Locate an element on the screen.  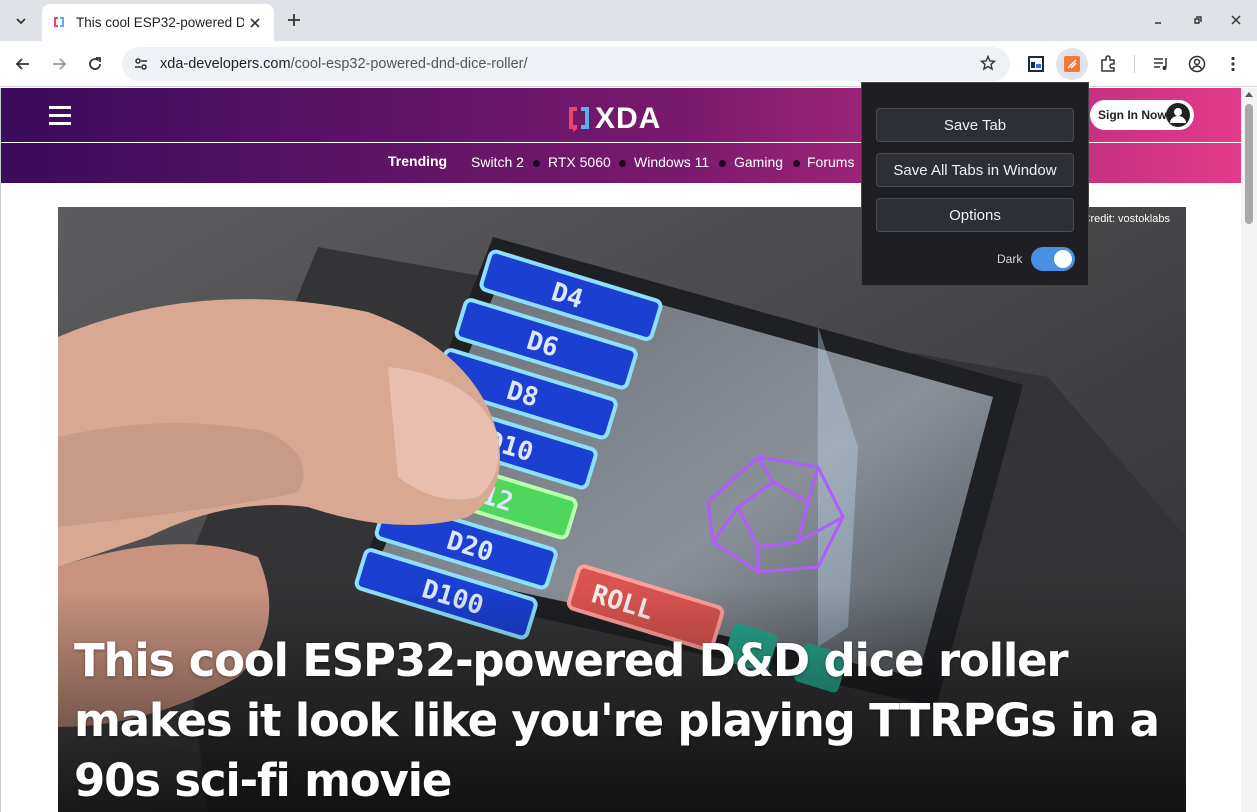
site-info-button is located at coordinates (141, 64).